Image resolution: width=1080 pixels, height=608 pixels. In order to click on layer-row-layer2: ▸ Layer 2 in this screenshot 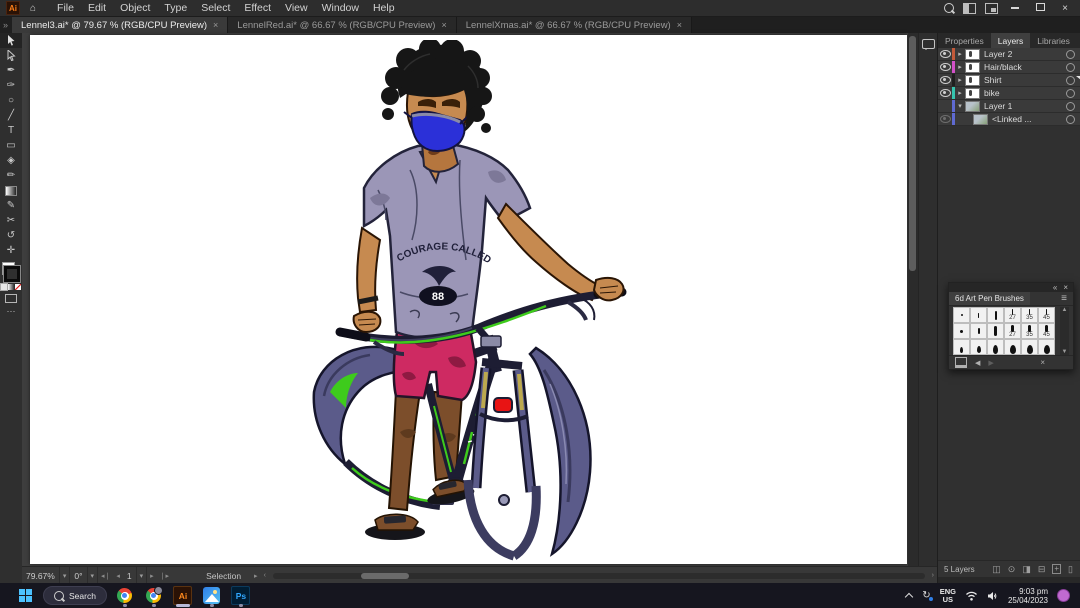, I will do `click(1009, 54)`.